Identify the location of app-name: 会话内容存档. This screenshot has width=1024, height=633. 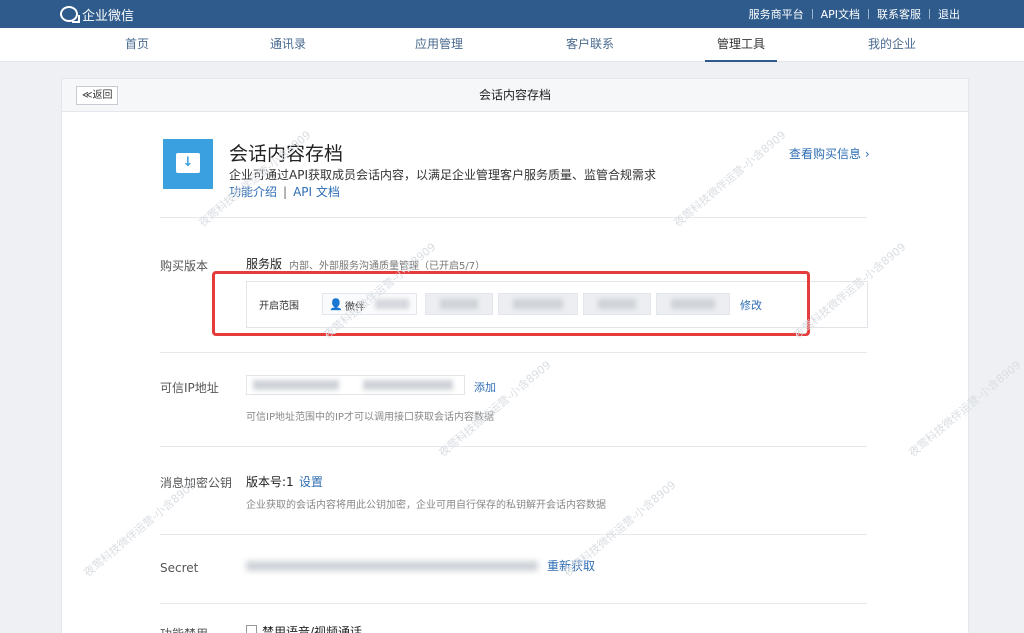
(286, 154).